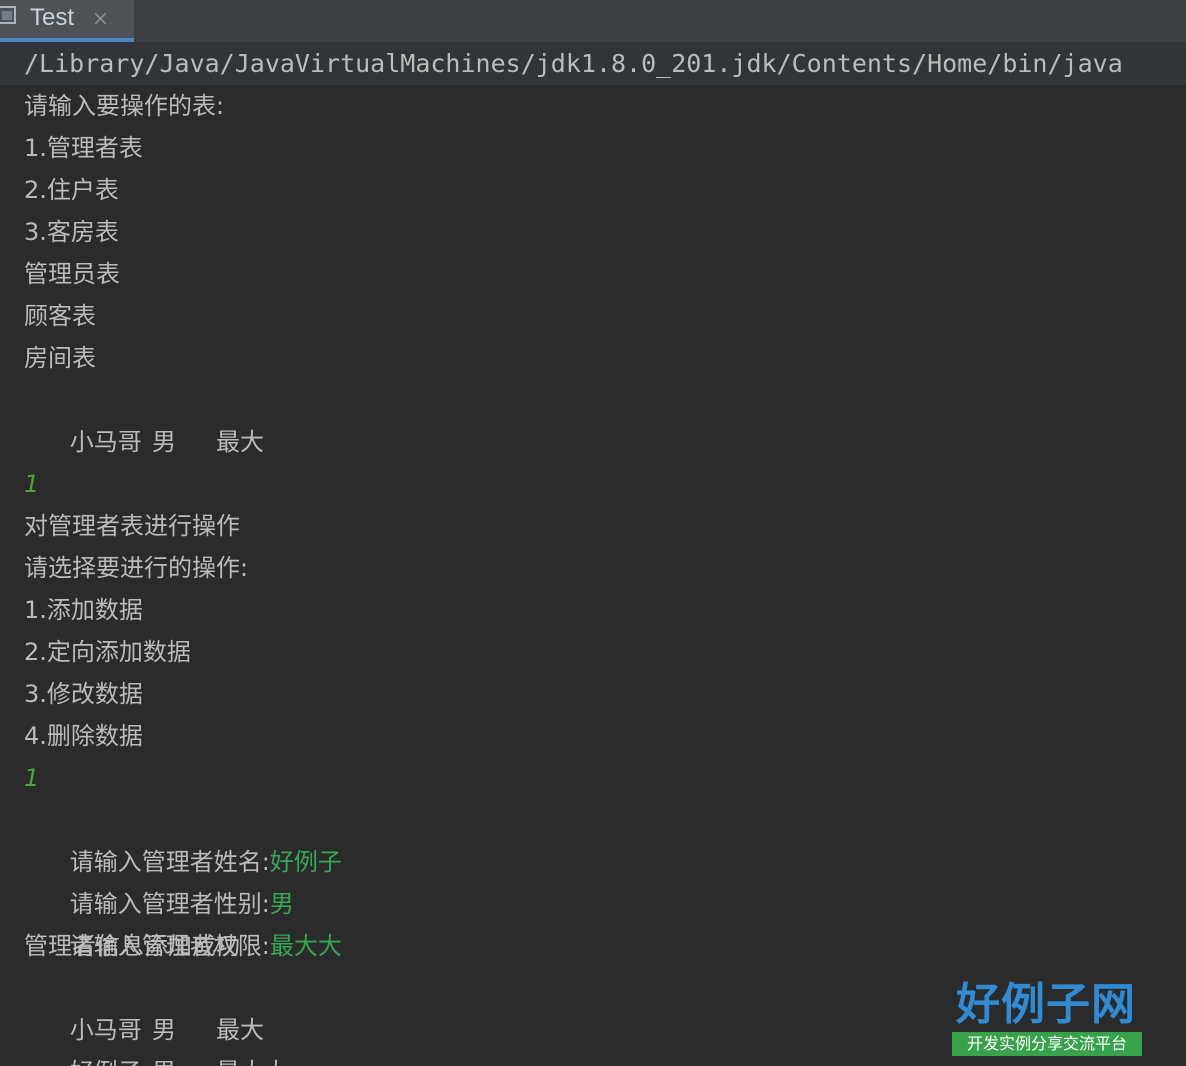 The height and width of the screenshot is (1066, 1186). I want to click on prompt-line: 请输入管理者权限:最大大, so click(183, 921).